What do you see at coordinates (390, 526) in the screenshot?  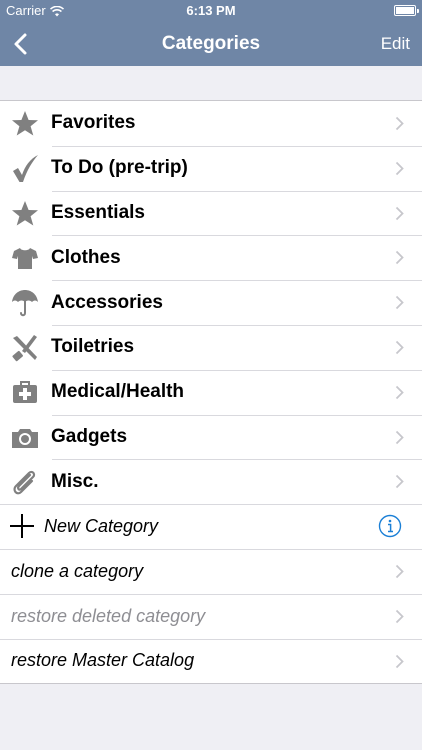 I see `info-icon` at bounding box center [390, 526].